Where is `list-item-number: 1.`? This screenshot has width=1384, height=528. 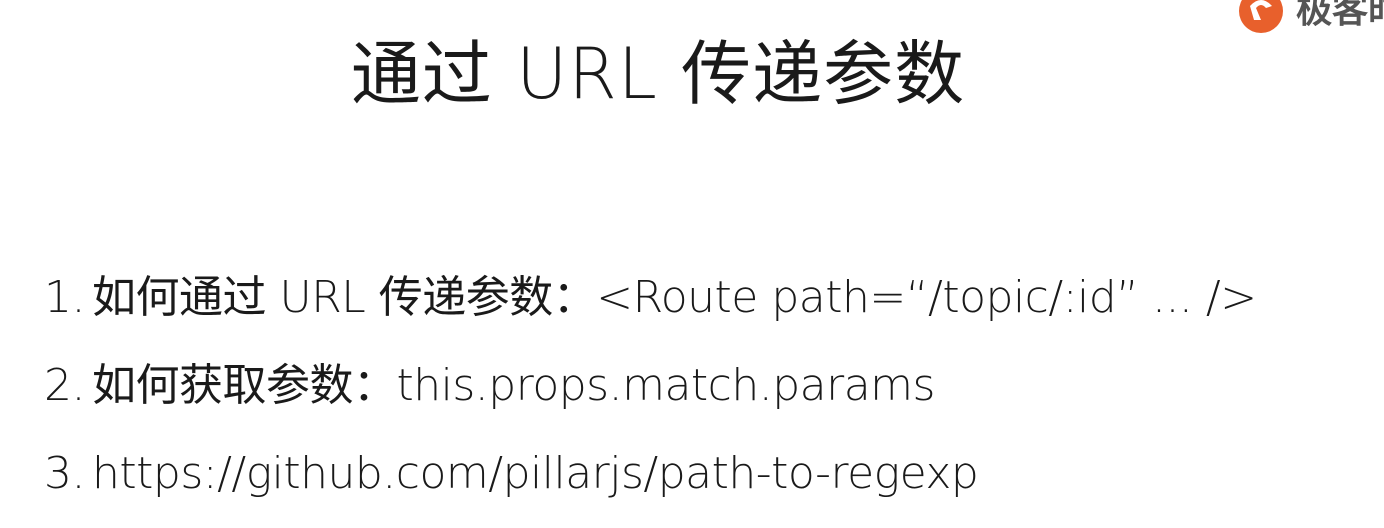 list-item-number: 1. is located at coordinates (64, 297).